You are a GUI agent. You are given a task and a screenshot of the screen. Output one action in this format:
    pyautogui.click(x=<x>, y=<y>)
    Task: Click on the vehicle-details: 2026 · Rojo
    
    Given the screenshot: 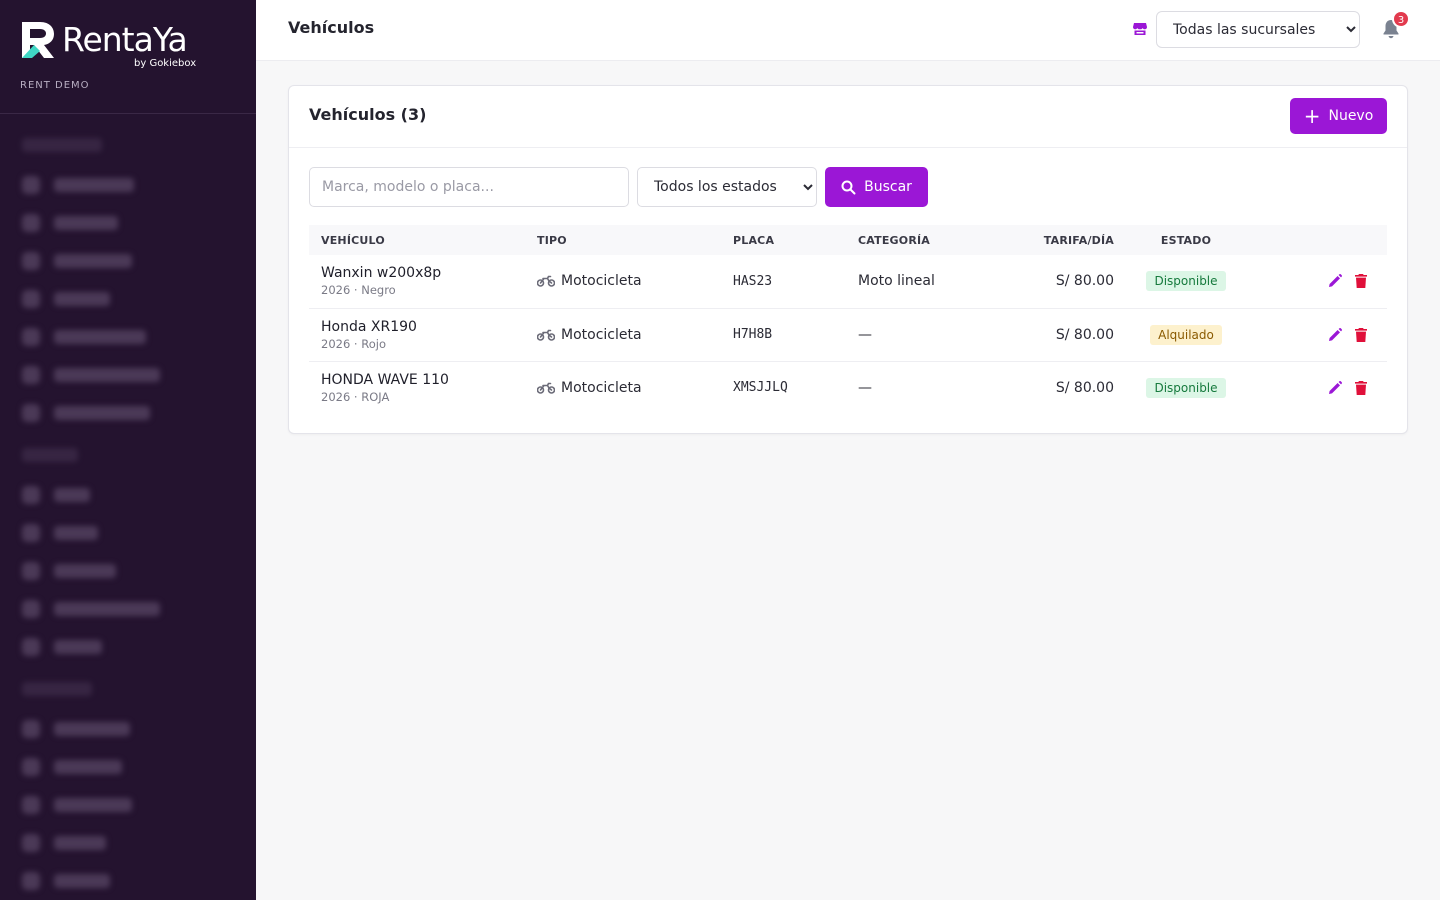 What is the action you would take?
    pyautogui.click(x=353, y=343)
    